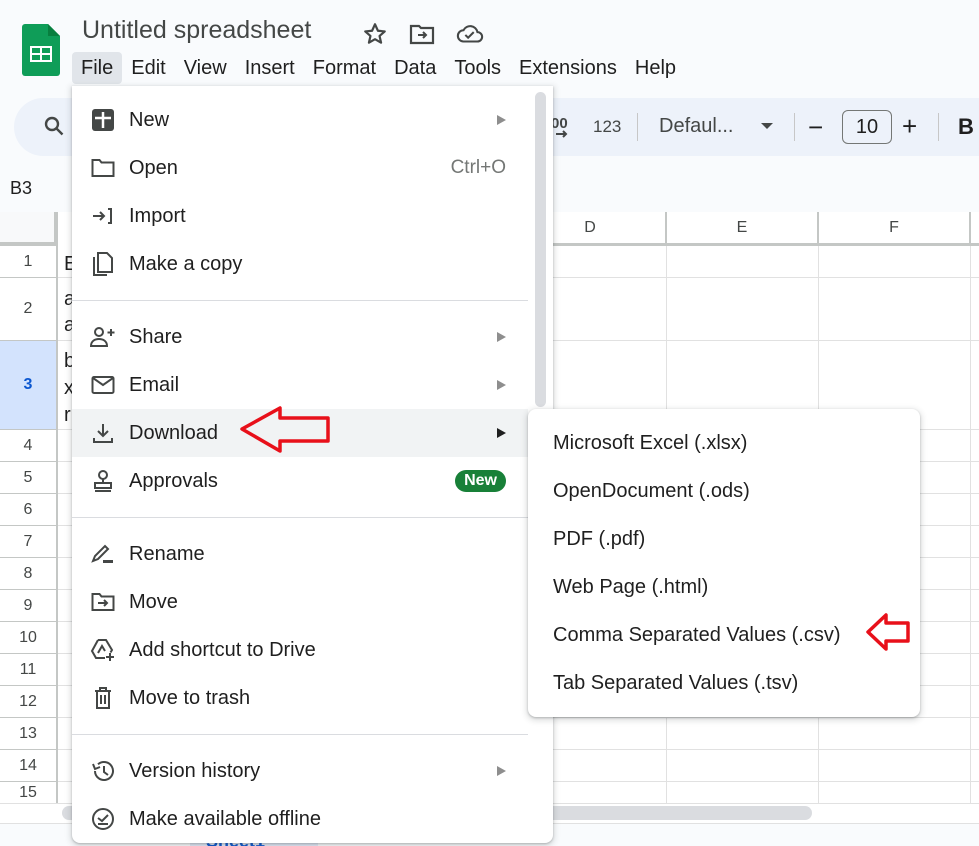  I want to click on file-menu-item-make-a-copy: Make a copy, so click(300, 264).